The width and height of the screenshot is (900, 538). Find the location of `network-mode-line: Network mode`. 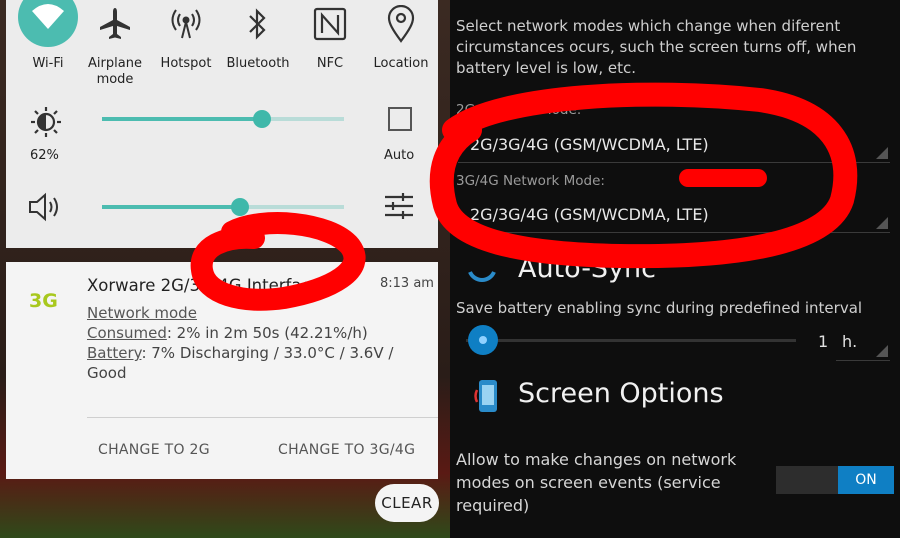

network-mode-line: Network mode is located at coordinates (142, 313).